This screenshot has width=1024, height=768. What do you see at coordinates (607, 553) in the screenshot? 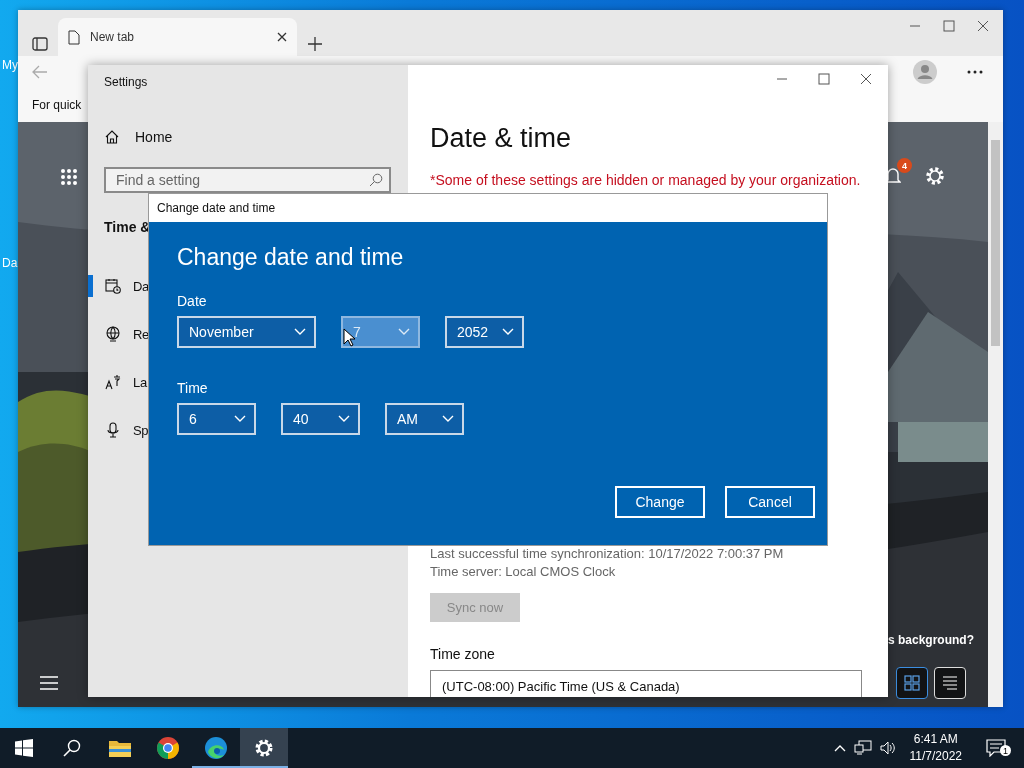
I see `sync-info: Last successful time synchronization: 10/17/2022 7:00:37 PM` at bounding box center [607, 553].